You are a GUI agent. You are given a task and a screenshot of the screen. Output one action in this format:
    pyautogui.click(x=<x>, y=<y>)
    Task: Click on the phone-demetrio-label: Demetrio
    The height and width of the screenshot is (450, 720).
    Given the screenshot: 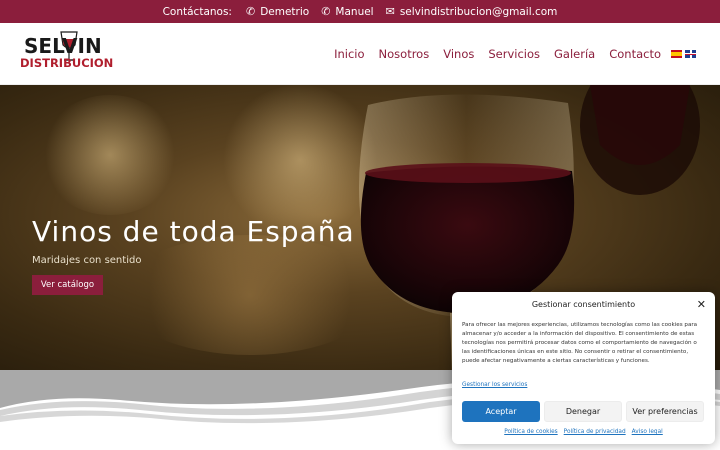 What is the action you would take?
    pyautogui.click(x=285, y=11)
    